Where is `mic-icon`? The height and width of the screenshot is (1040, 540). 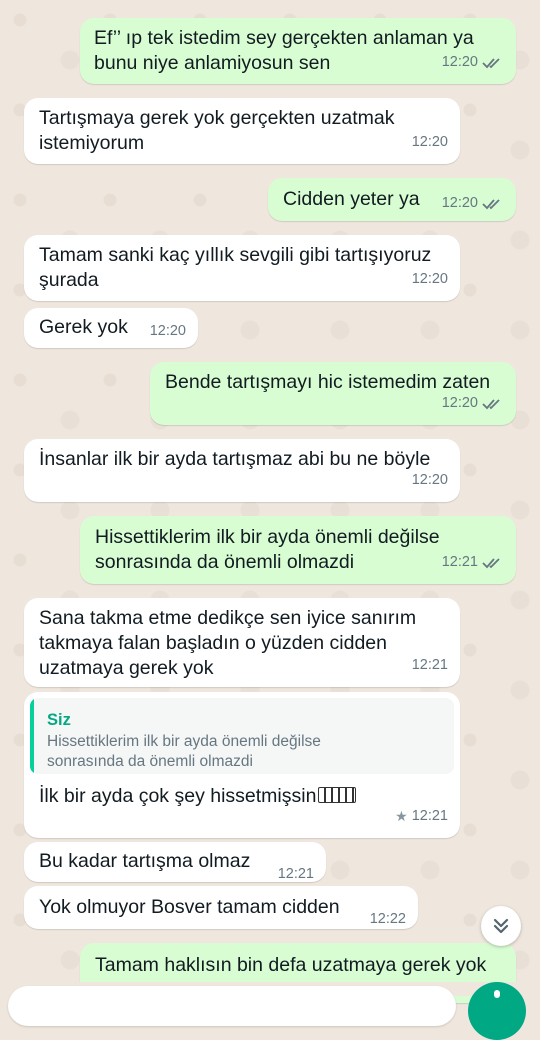 mic-icon is located at coordinates (497, 994).